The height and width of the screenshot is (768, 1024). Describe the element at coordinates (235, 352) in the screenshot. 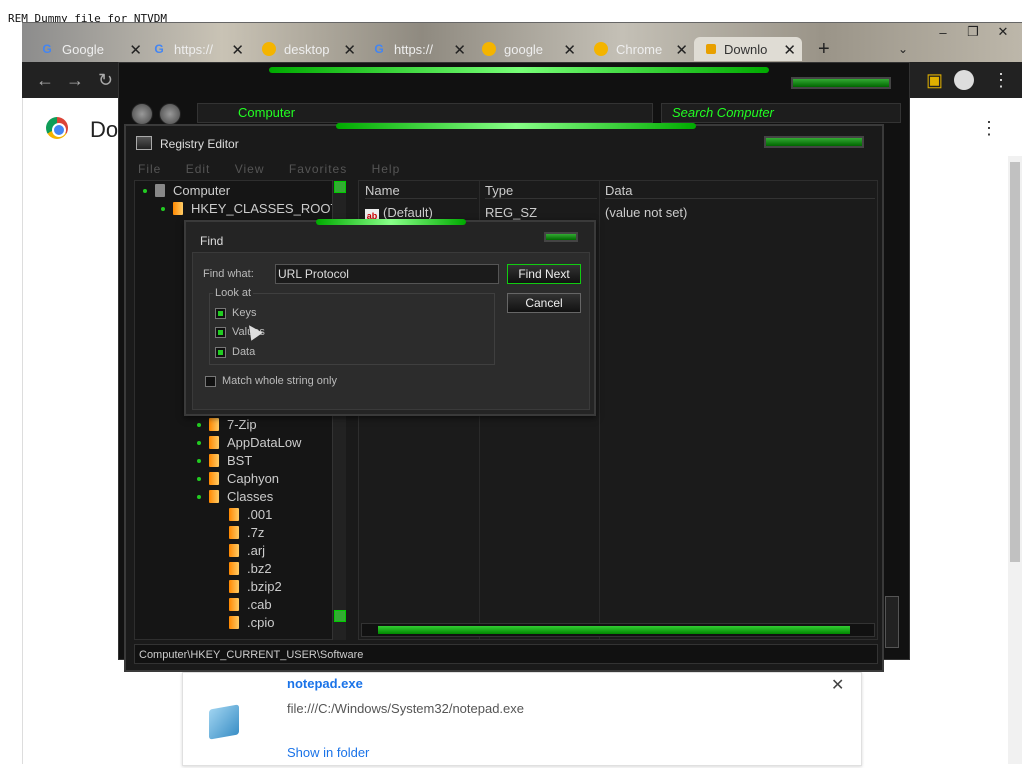

I see `data-checkbox: Data` at that location.